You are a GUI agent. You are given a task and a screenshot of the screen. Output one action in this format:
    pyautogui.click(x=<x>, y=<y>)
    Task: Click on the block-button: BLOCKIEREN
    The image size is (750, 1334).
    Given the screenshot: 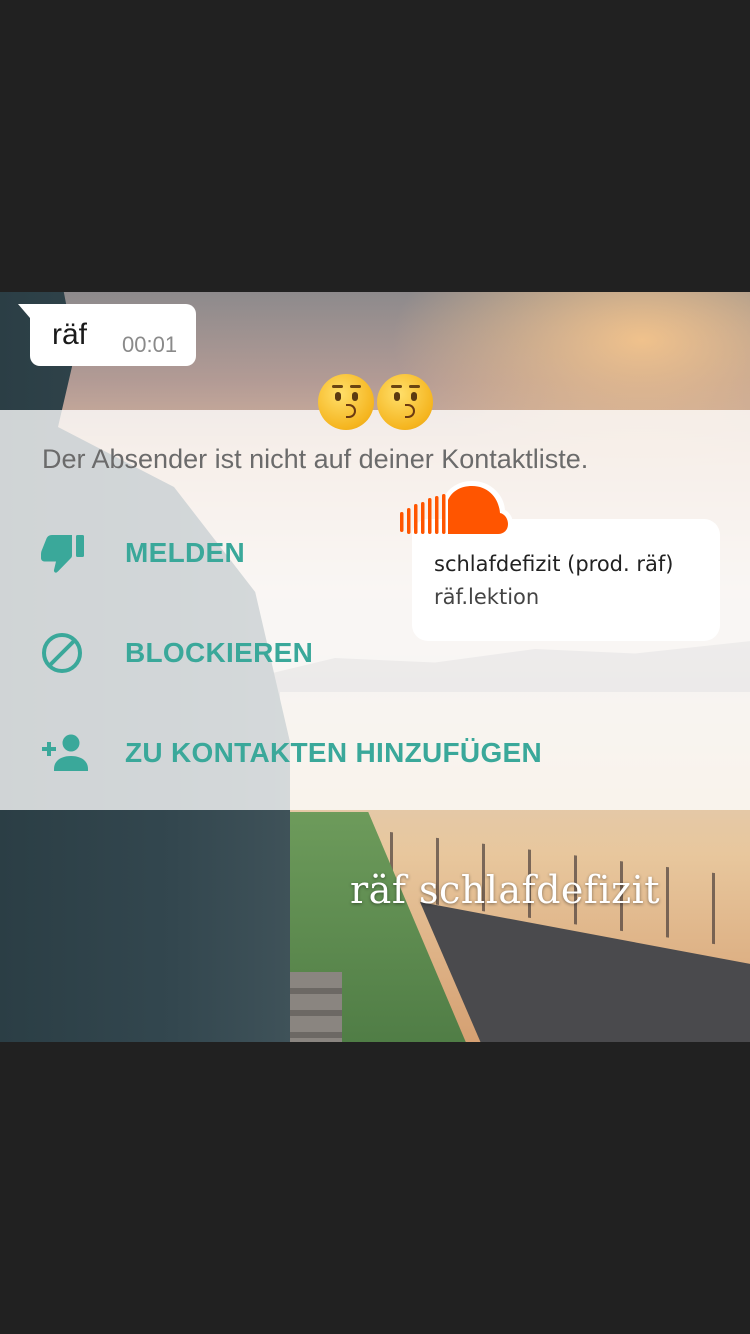 What is the action you would take?
    pyautogui.click(x=176, y=653)
    